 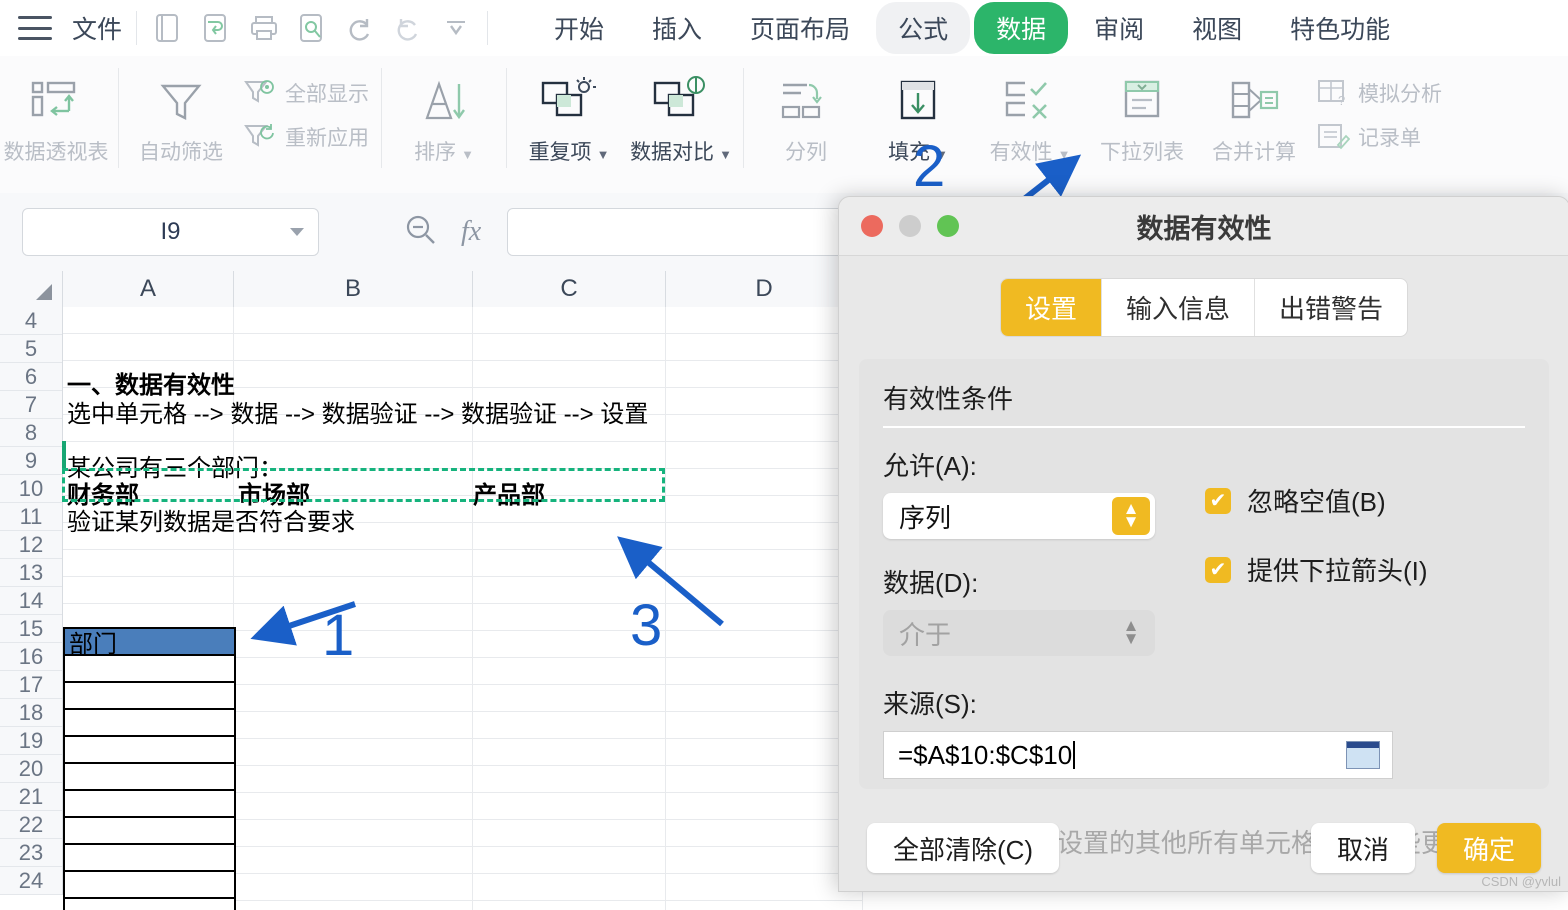 What do you see at coordinates (360, 28) in the screenshot?
I see `undo-icon` at bounding box center [360, 28].